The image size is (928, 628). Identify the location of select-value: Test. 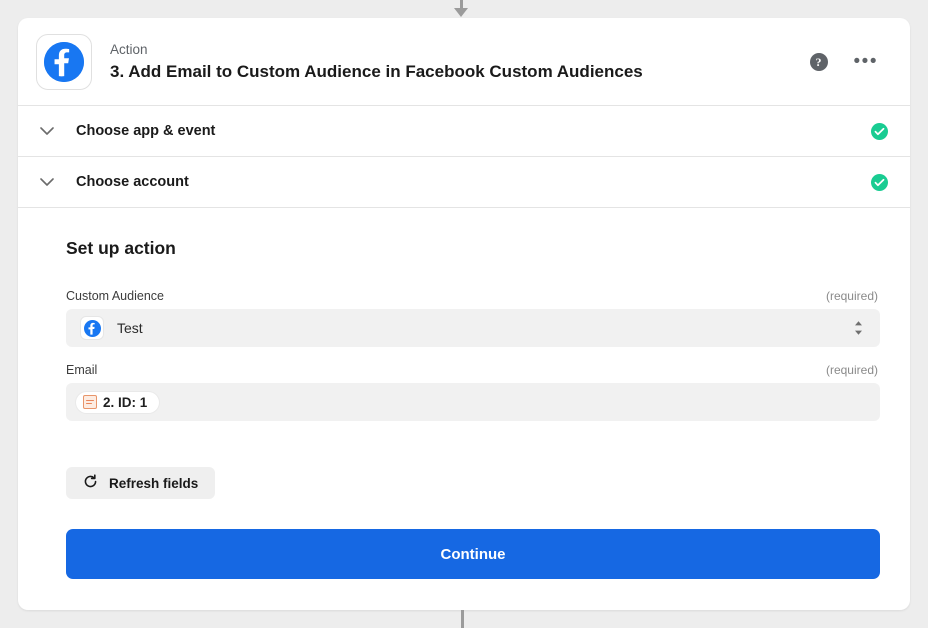
(466, 328).